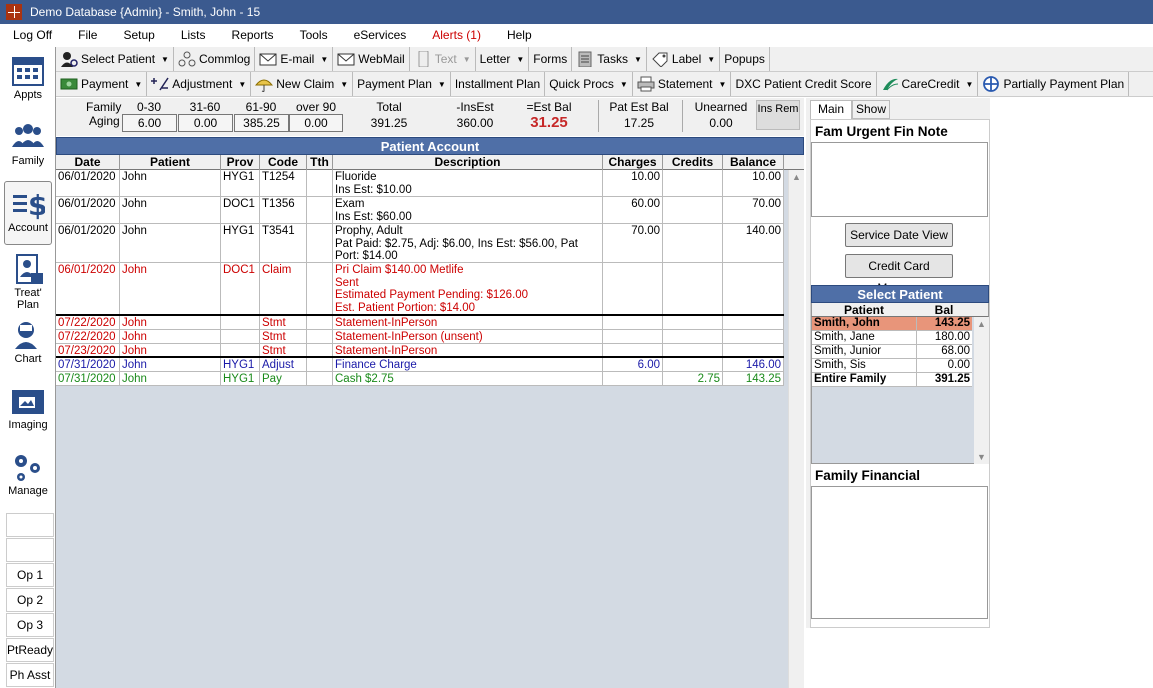 The height and width of the screenshot is (688, 1153). I want to click on new-claim-button: New Claim ▼, so click(302, 84).